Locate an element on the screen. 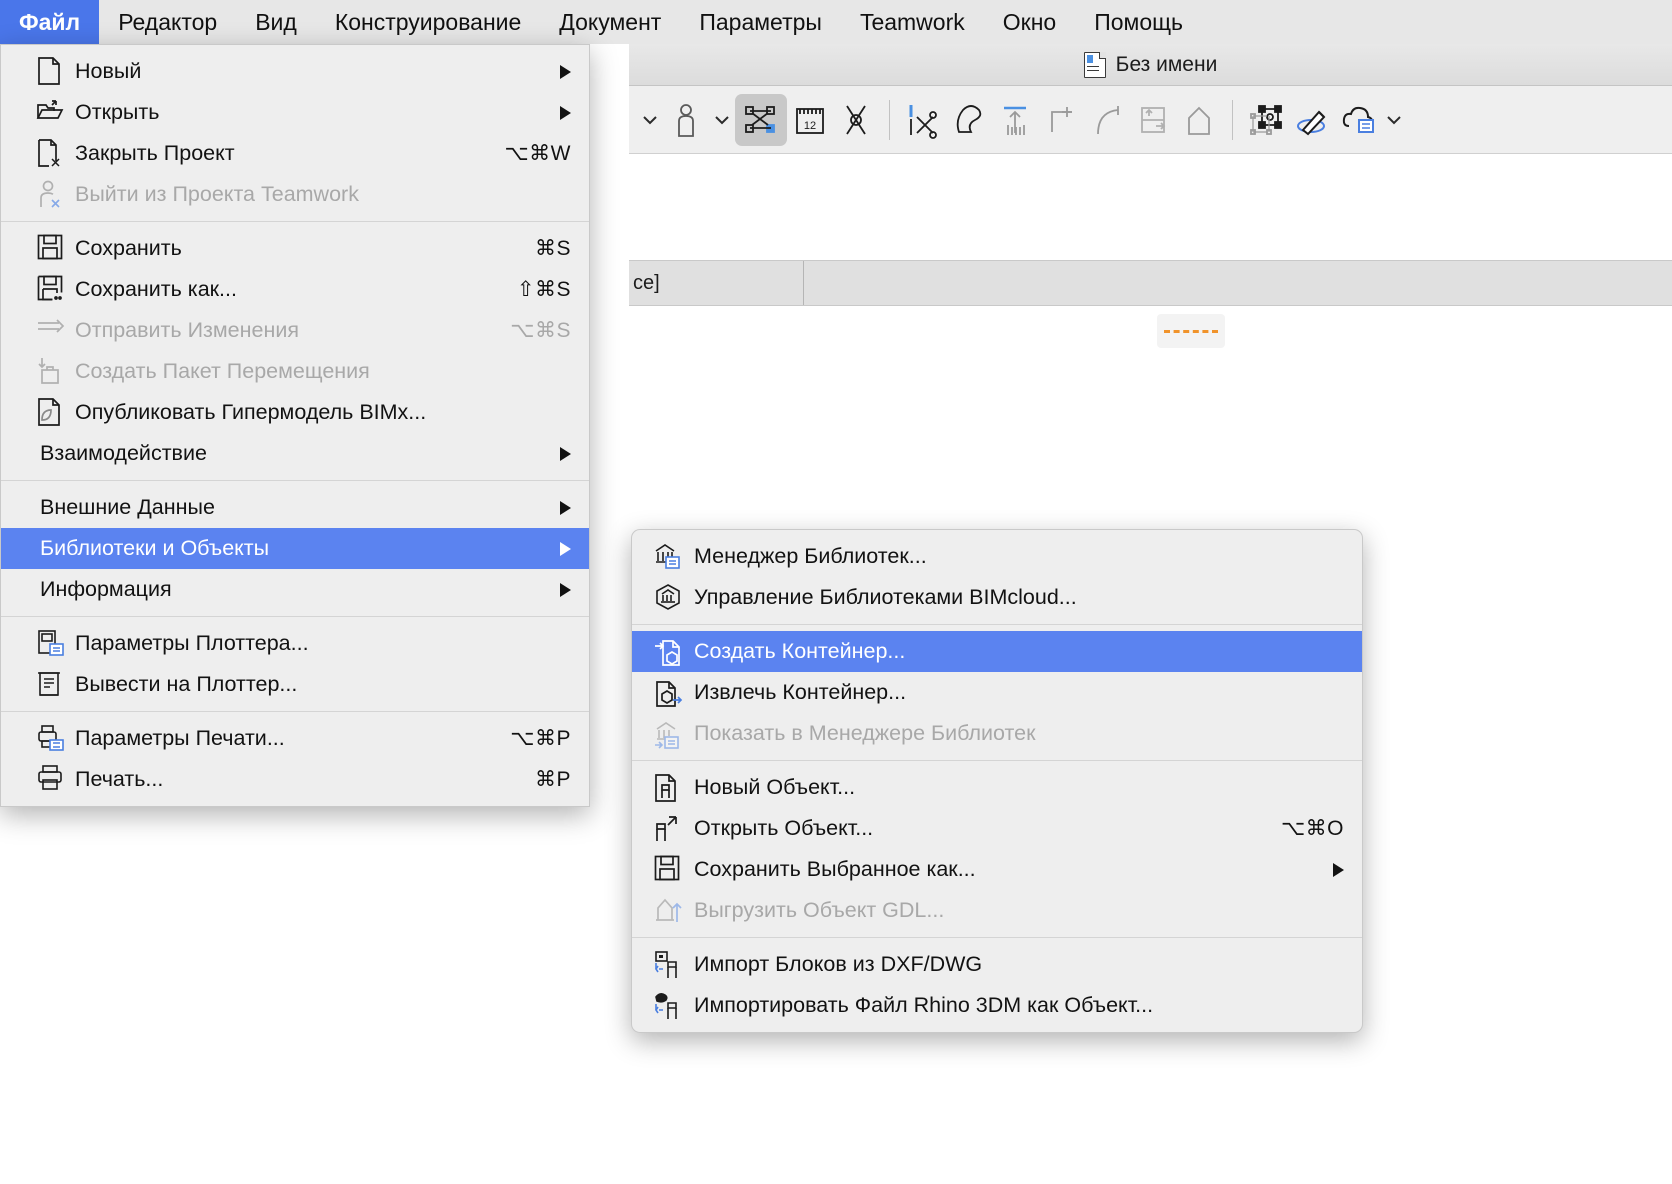  menu-item-leave-teamwork: Выйти из Проекта Teamwork is located at coordinates (295, 194).